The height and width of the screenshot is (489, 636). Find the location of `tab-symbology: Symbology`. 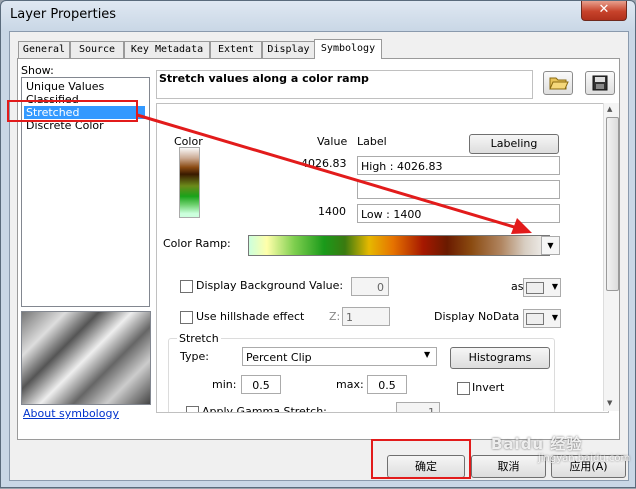

tab-symbology: Symbology is located at coordinates (348, 49).